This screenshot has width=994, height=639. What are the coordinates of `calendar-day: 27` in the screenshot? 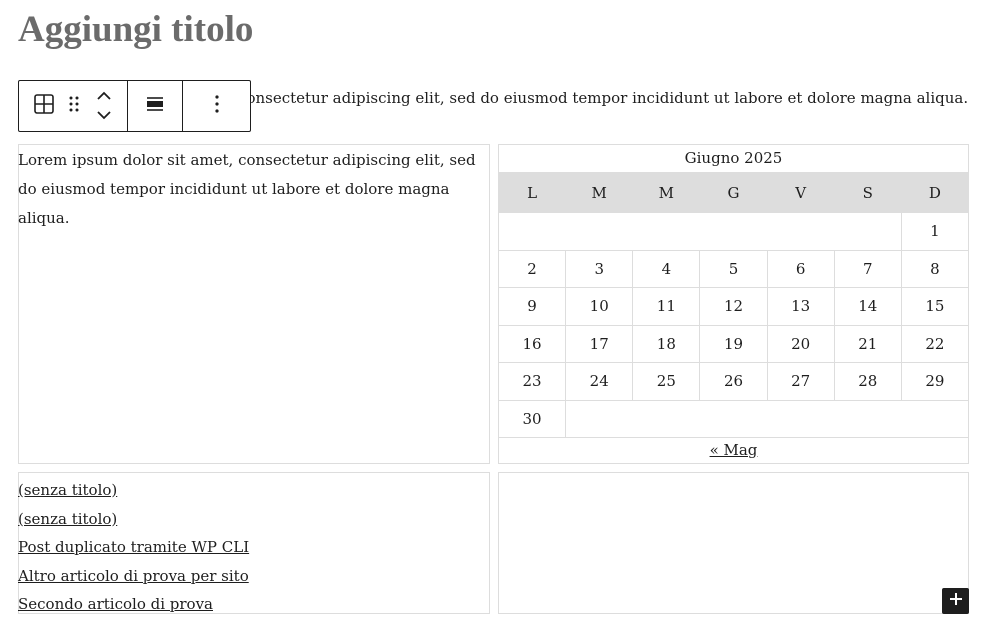 It's located at (800, 381).